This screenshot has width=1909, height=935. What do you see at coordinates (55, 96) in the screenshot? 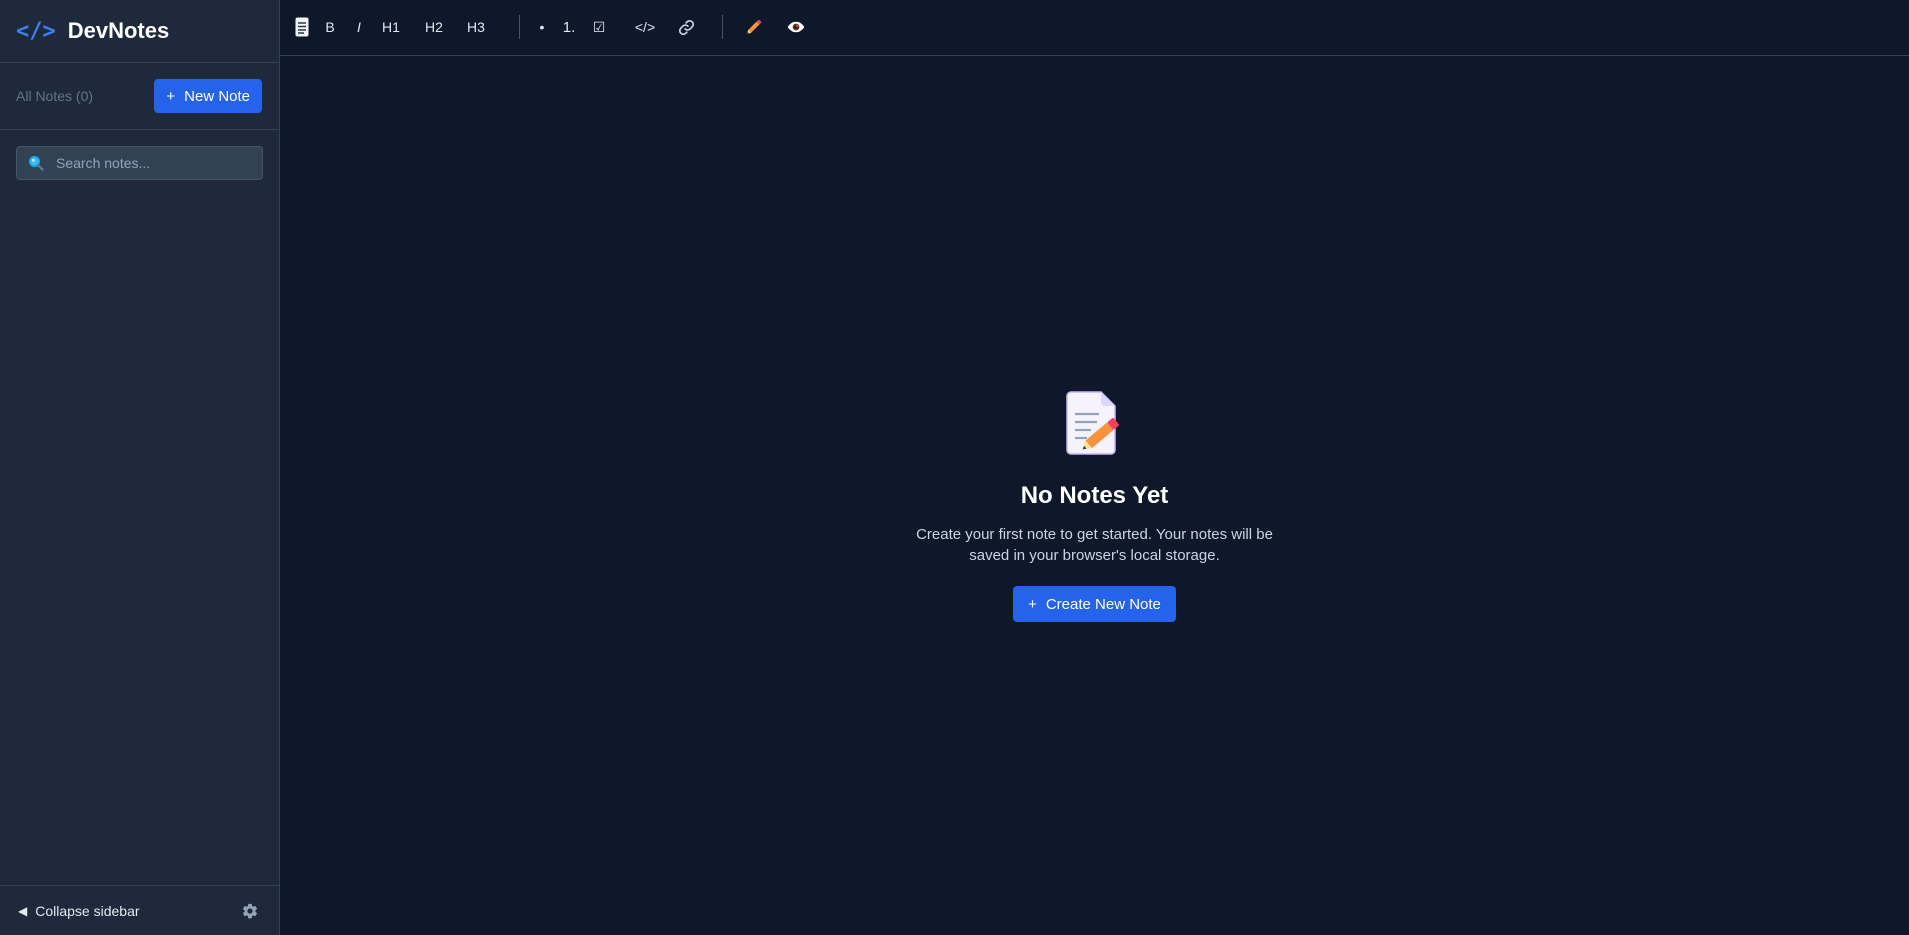
I see `notes-count-label: All Notes (0)` at bounding box center [55, 96].